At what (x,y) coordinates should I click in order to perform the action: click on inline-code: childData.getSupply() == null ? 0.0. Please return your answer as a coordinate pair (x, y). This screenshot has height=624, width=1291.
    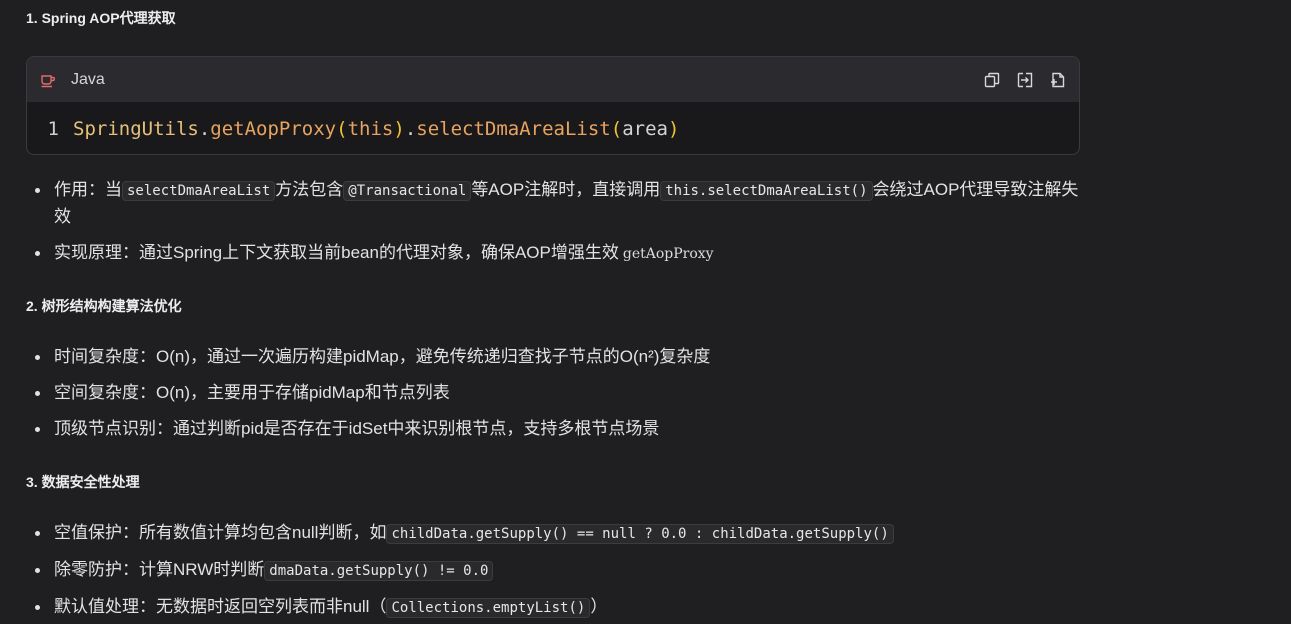
    Looking at the image, I should click on (640, 534).